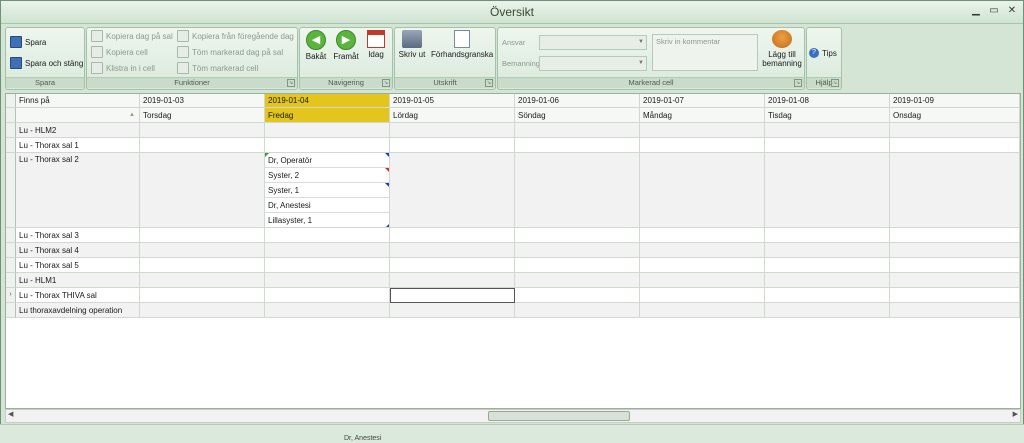  I want to click on save-close-button: Spara och stäng, so click(46, 63).